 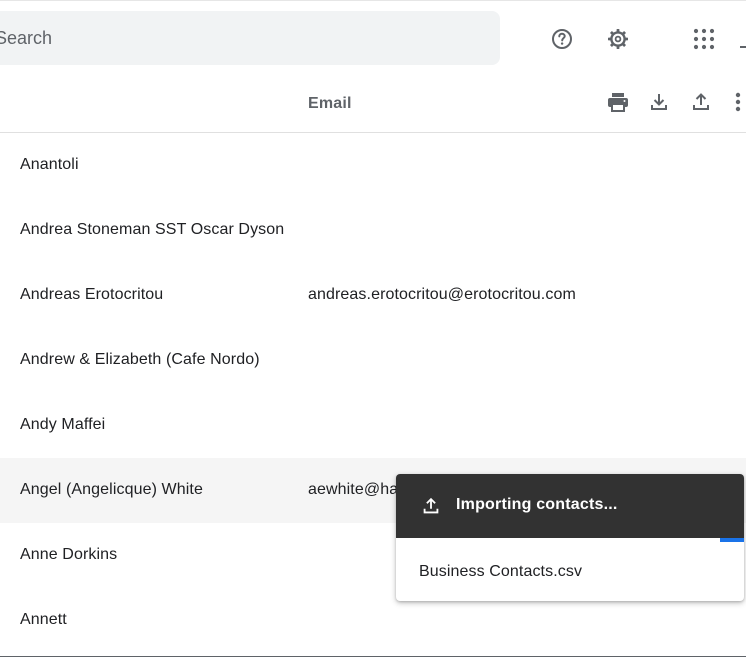 I want to click on top-bar, so click(x=373, y=39).